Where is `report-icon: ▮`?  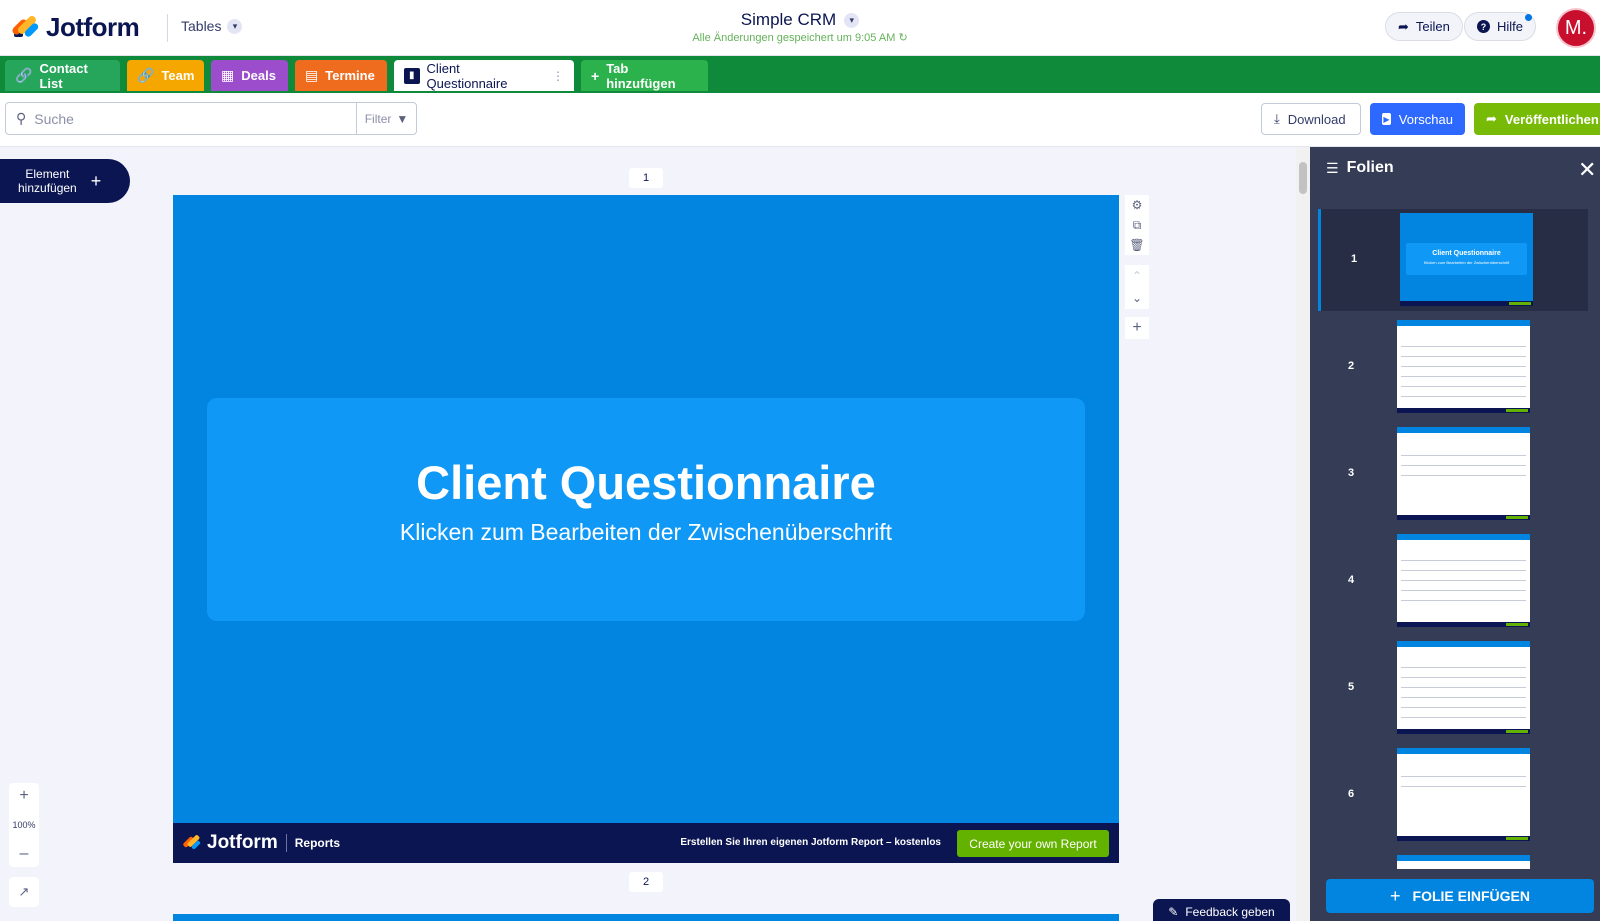 report-icon: ▮ is located at coordinates (412, 75).